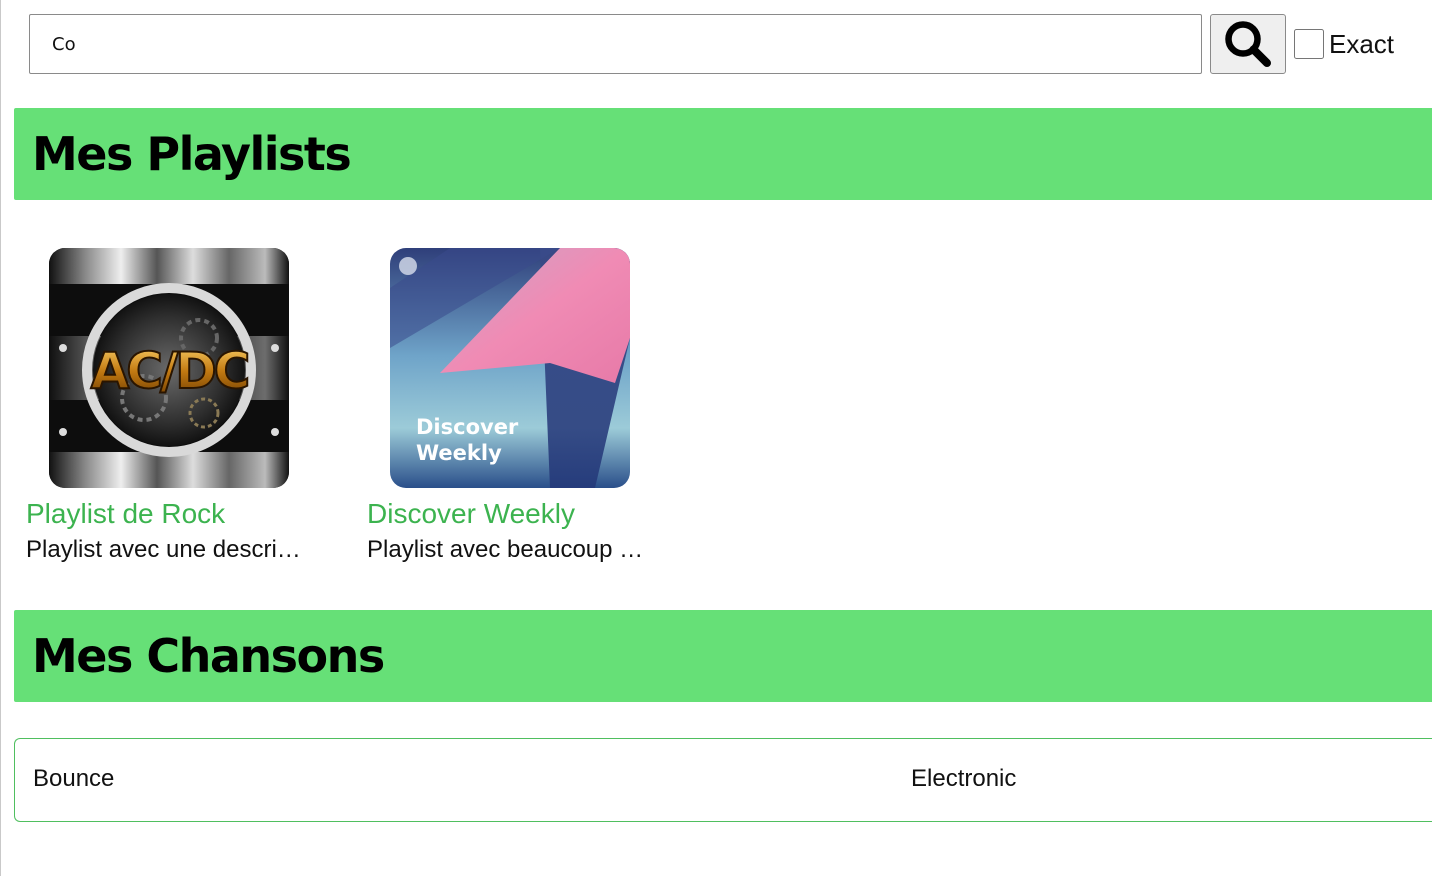 This screenshot has width=1432, height=876. I want to click on playlist-description: Playlist avec beaucoup de chansons, so click(509, 549).